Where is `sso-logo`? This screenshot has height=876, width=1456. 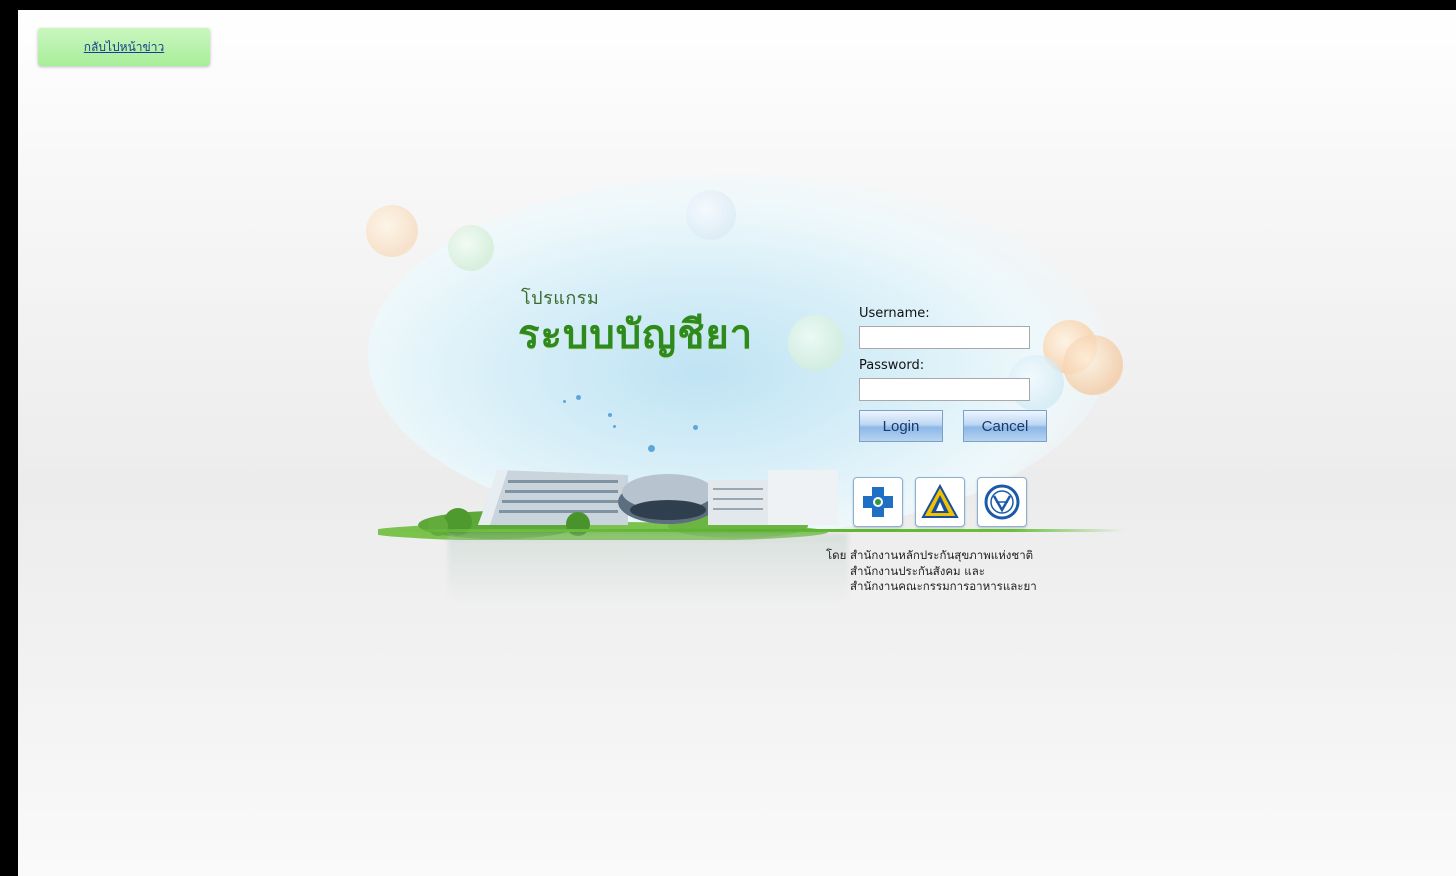
sso-logo is located at coordinates (940, 502).